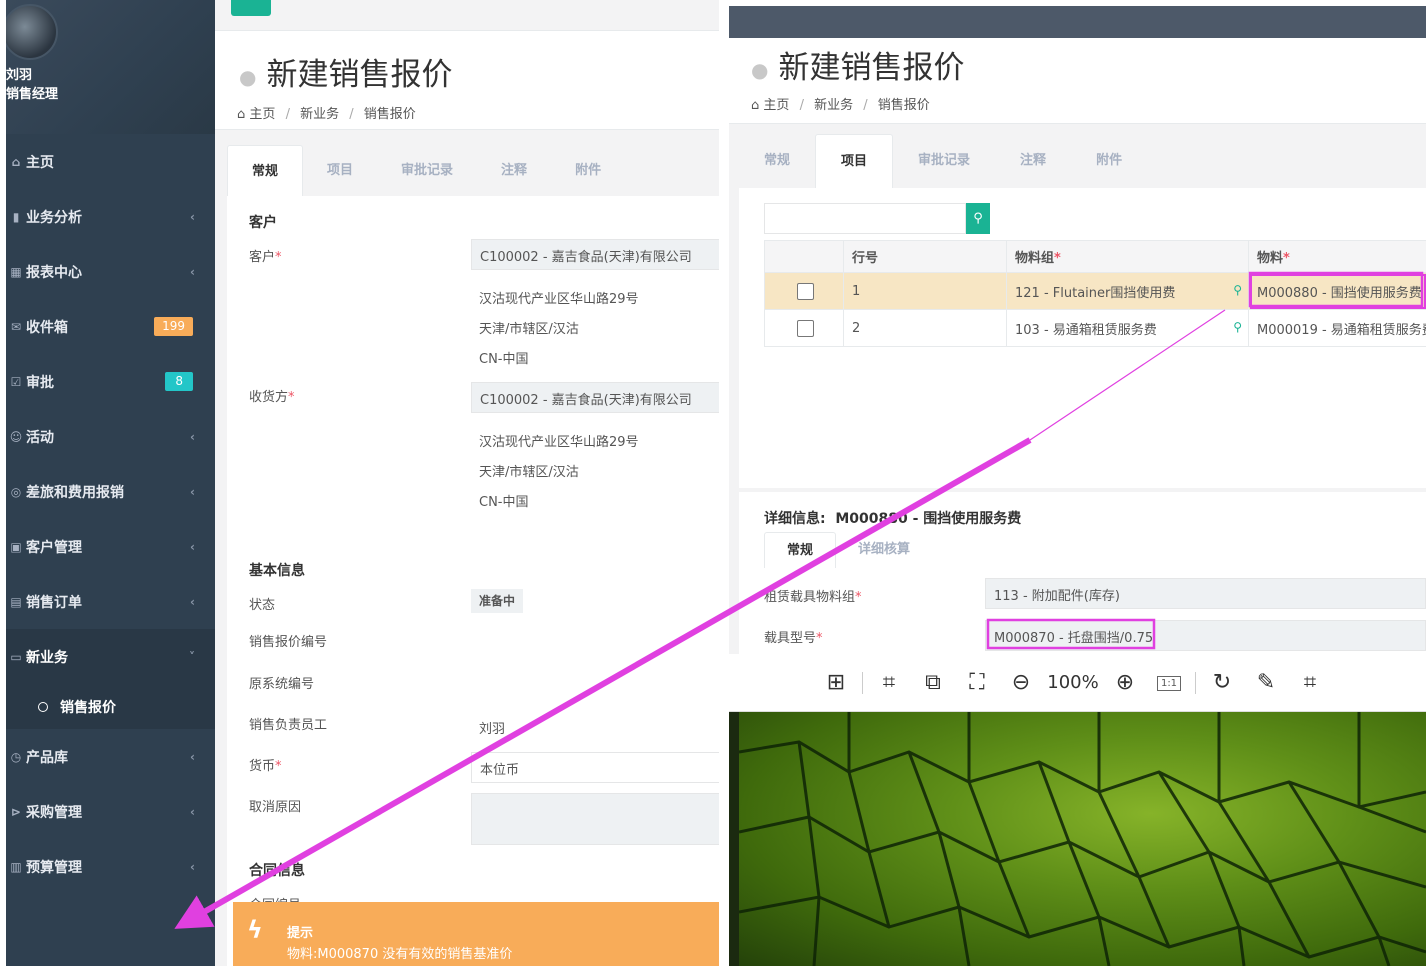 This screenshot has height=966, width=1426. I want to click on detail-tab-bar: 常规 详细核算, so click(848, 550).